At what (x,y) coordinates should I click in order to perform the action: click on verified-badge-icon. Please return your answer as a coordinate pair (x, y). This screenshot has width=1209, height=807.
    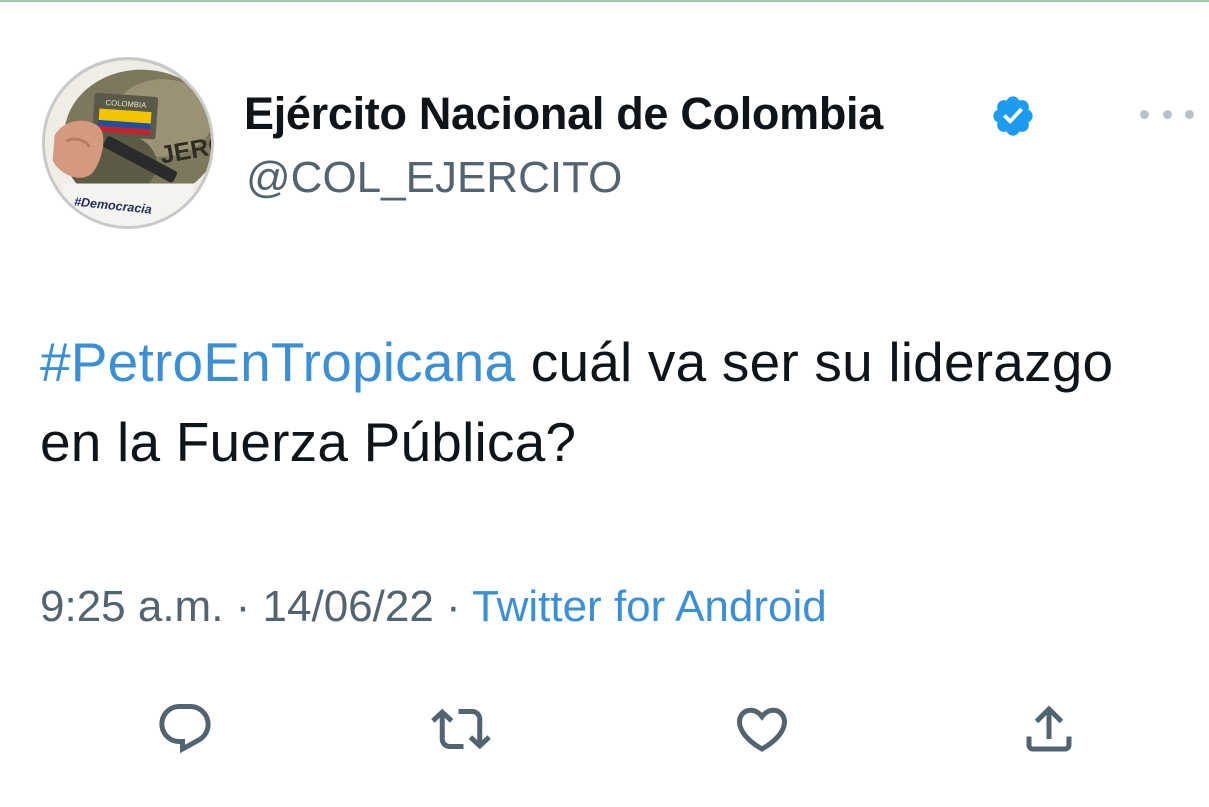
    Looking at the image, I should click on (1013, 116).